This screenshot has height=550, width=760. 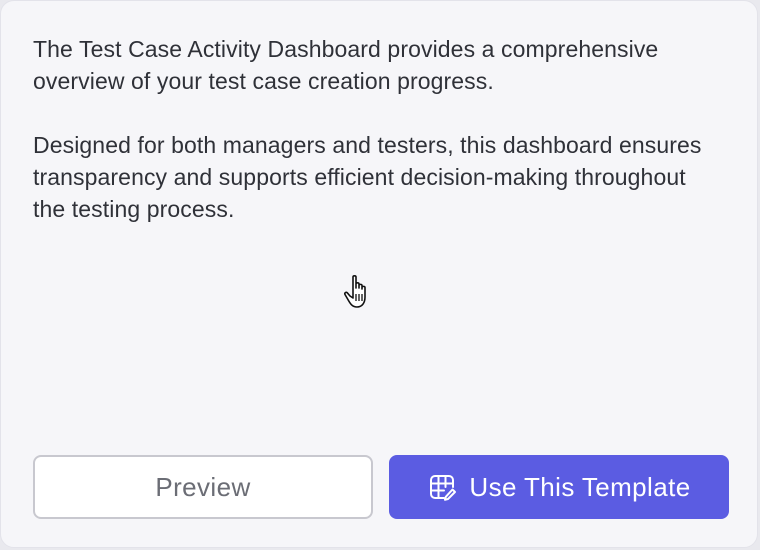 What do you see at coordinates (442, 487) in the screenshot?
I see `grid-edit-icon` at bounding box center [442, 487].